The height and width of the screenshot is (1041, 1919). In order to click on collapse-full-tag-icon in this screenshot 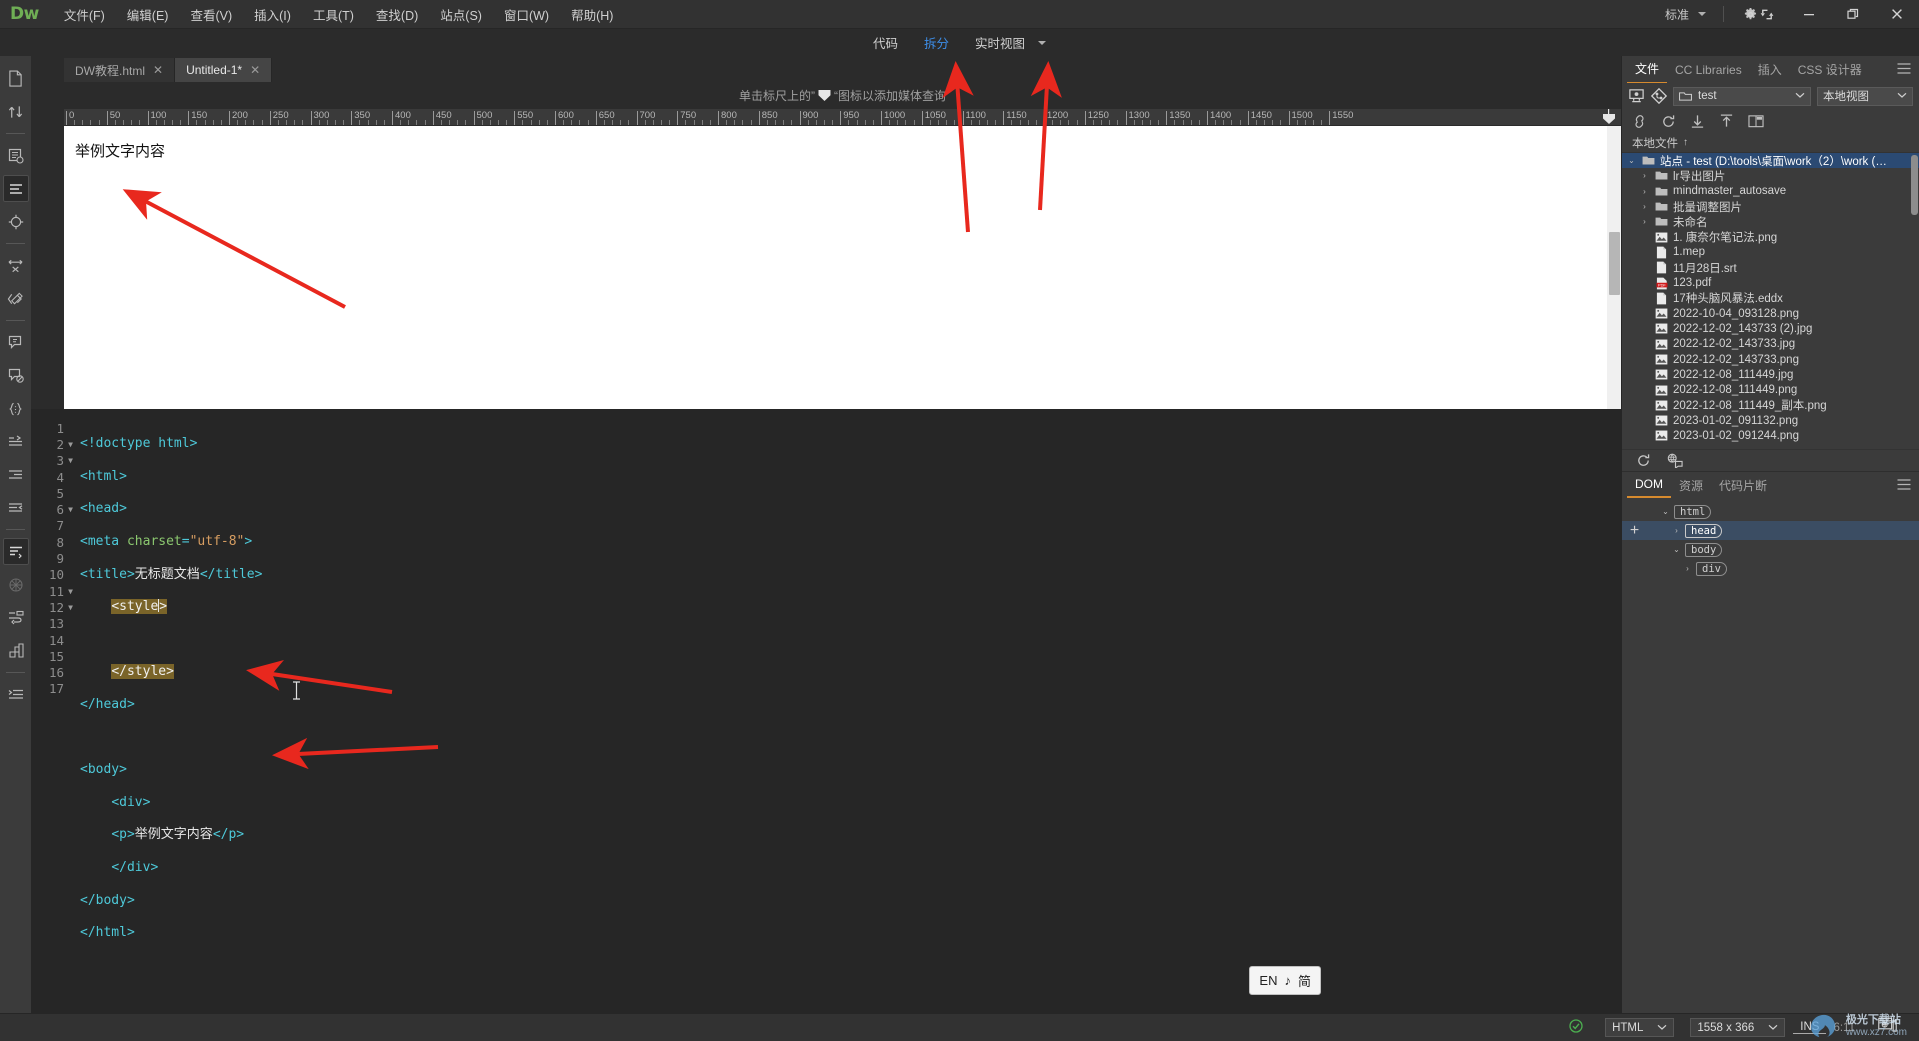, I will do `click(16, 265)`.